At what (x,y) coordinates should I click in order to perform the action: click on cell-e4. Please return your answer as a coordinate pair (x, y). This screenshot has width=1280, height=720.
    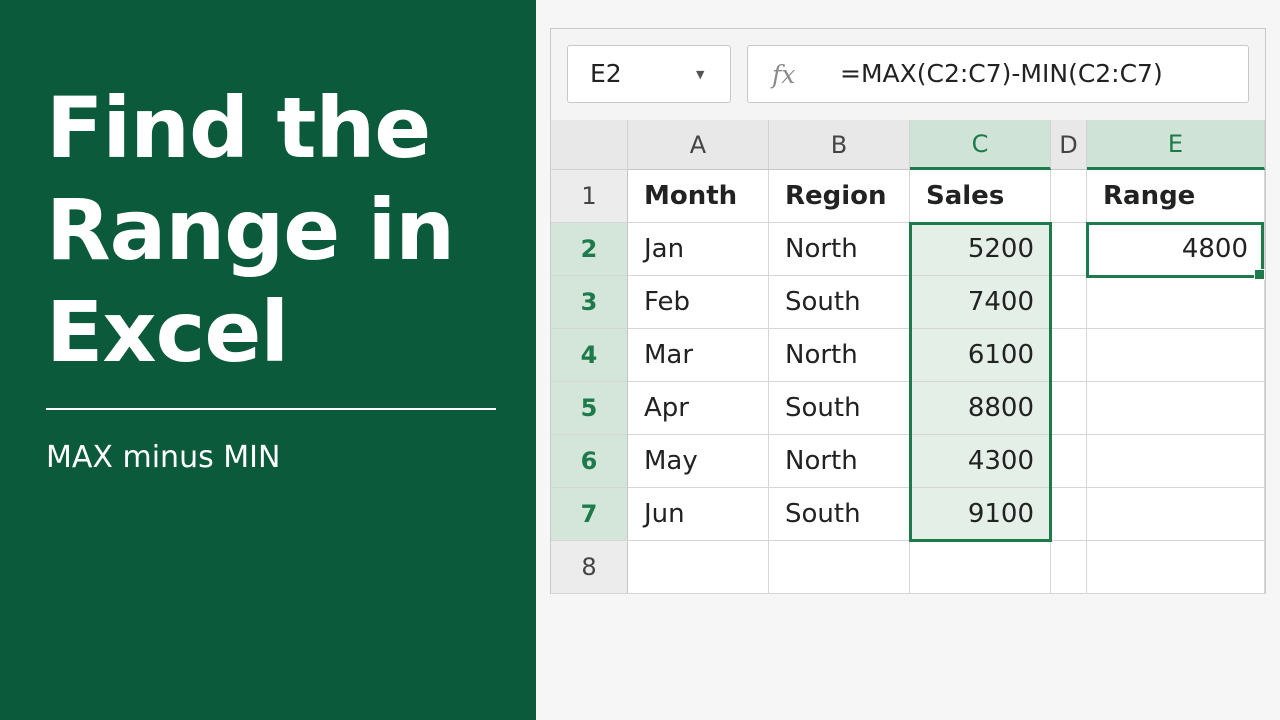
    Looking at the image, I should click on (1176, 355).